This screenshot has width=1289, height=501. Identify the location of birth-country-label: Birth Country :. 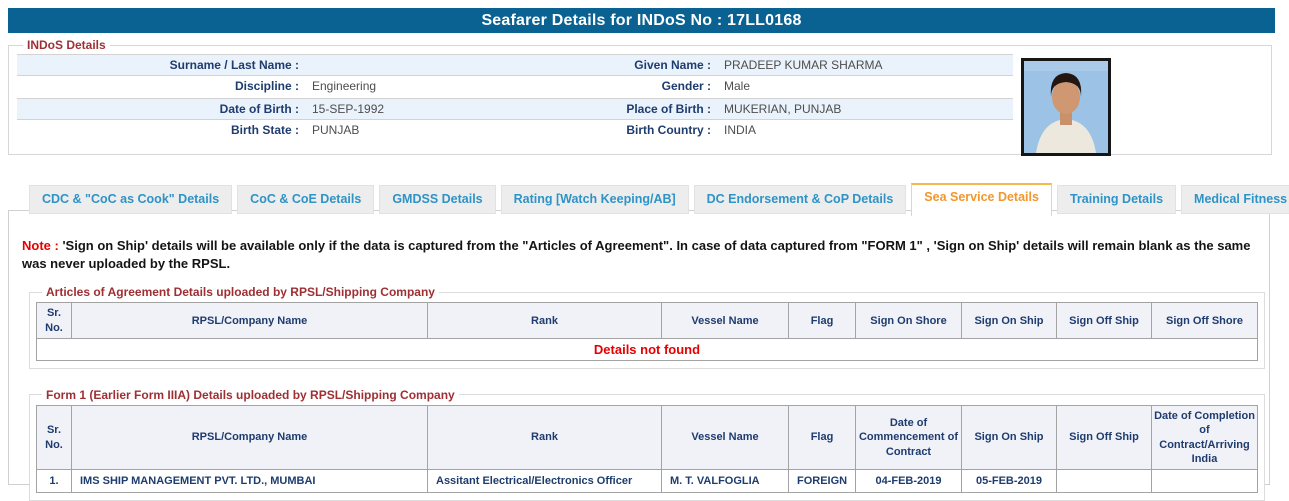
(668, 130).